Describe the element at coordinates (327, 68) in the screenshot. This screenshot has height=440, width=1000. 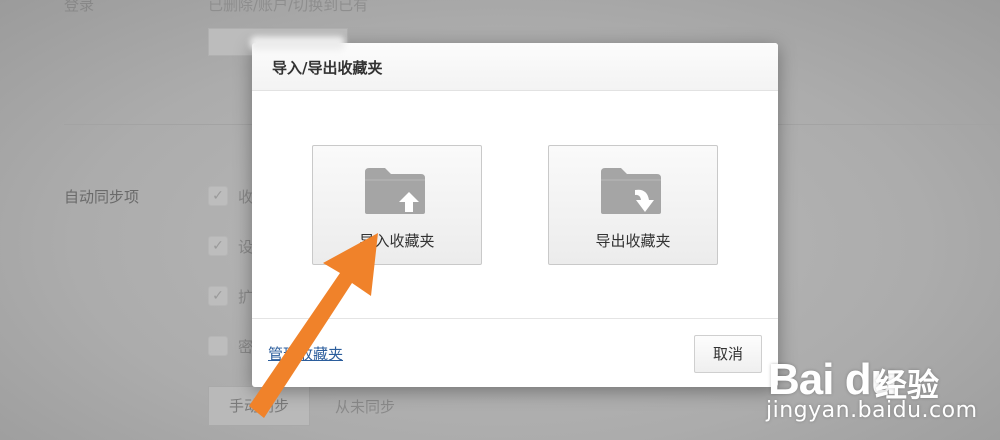
I see `dialog-title: 导入/导出收藏夹` at that location.